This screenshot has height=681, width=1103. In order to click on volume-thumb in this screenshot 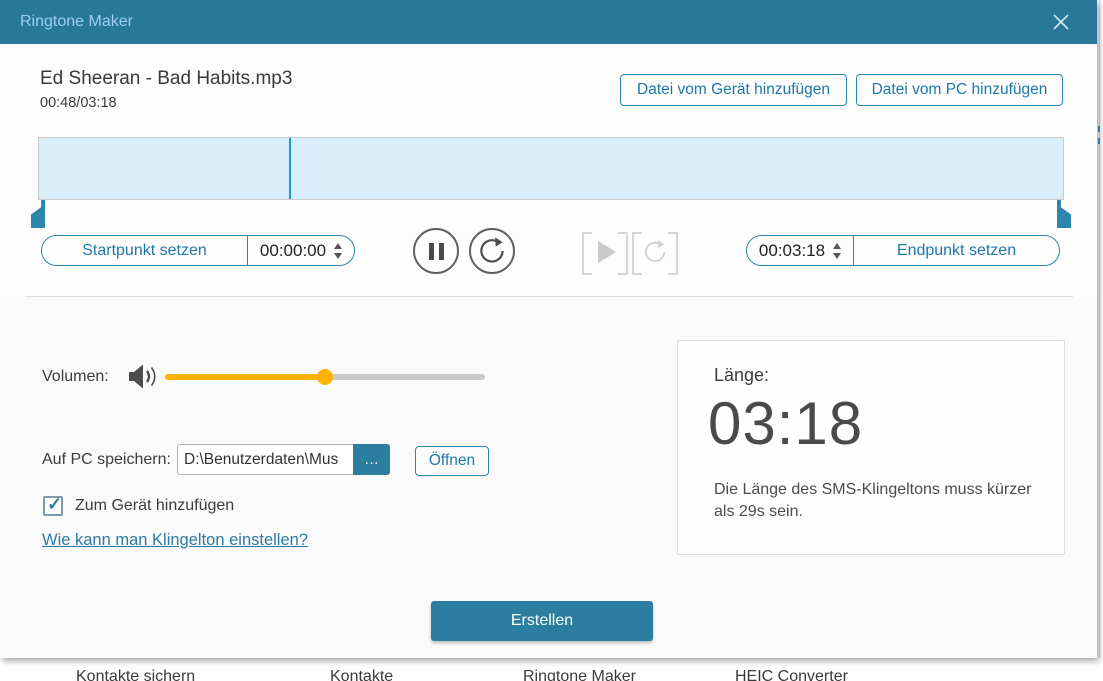, I will do `click(325, 377)`.